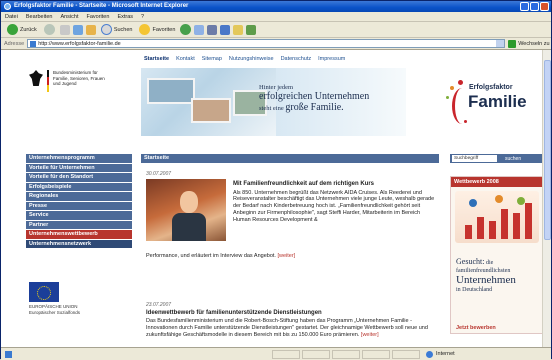  Describe the element at coordinates (7, 6) in the screenshot. I see `ie-icon` at that location.